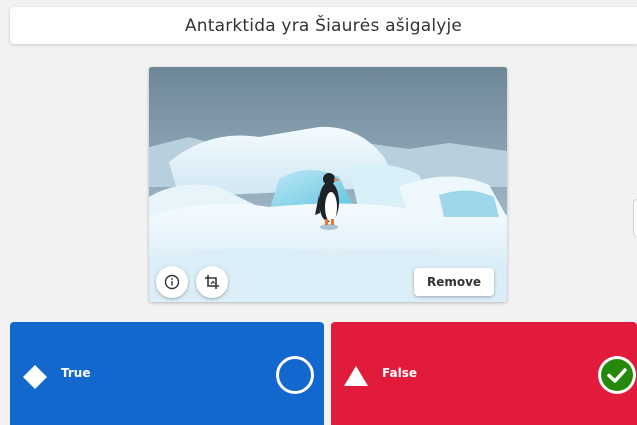 The width and height of the screenshot is (637, 425). I want to click on question-text: Antarktida yra Šiaurės ašigalyje, so click(323, 25).